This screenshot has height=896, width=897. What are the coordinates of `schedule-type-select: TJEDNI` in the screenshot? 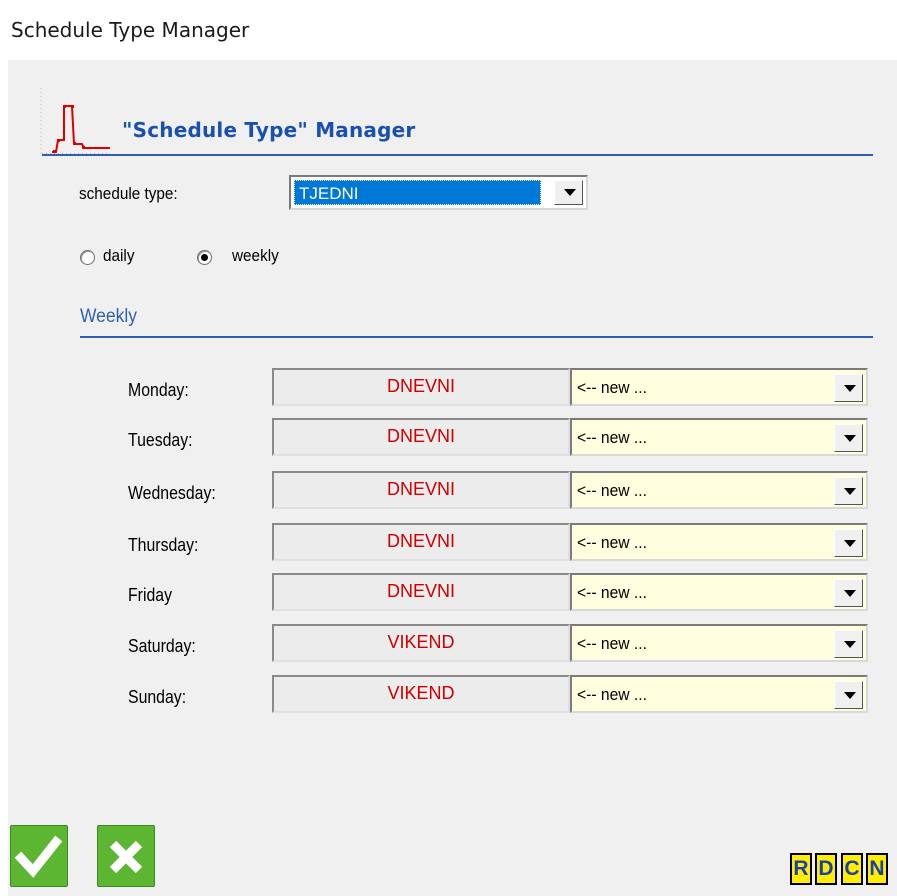 It's located at (438, 192).